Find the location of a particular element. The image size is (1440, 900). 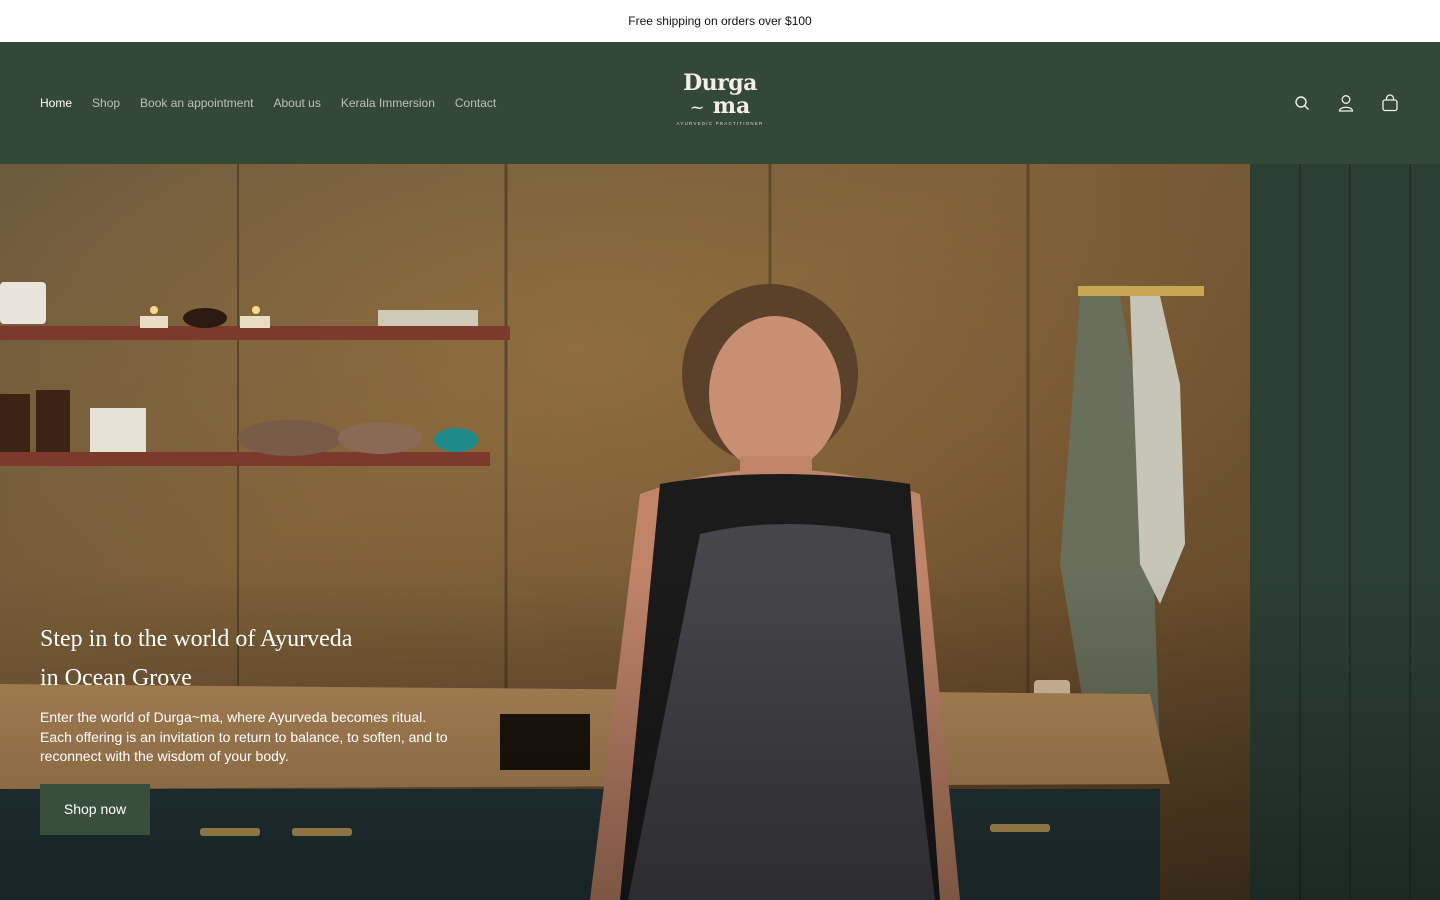

shop-now-button: Shop now is located at coordinates (95, 809).